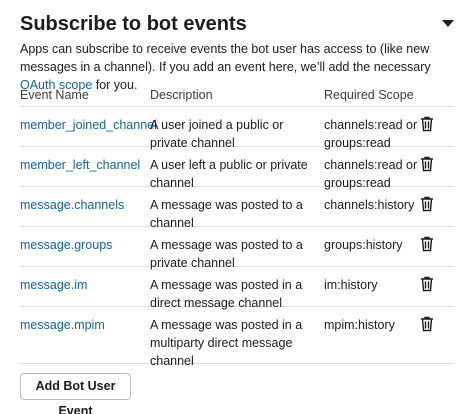 The width and height of the screenshot is (474, 414). Describe the element at coordinates (359, 325) in the screenshot. I see `event-scope: mpim:history` at that location.